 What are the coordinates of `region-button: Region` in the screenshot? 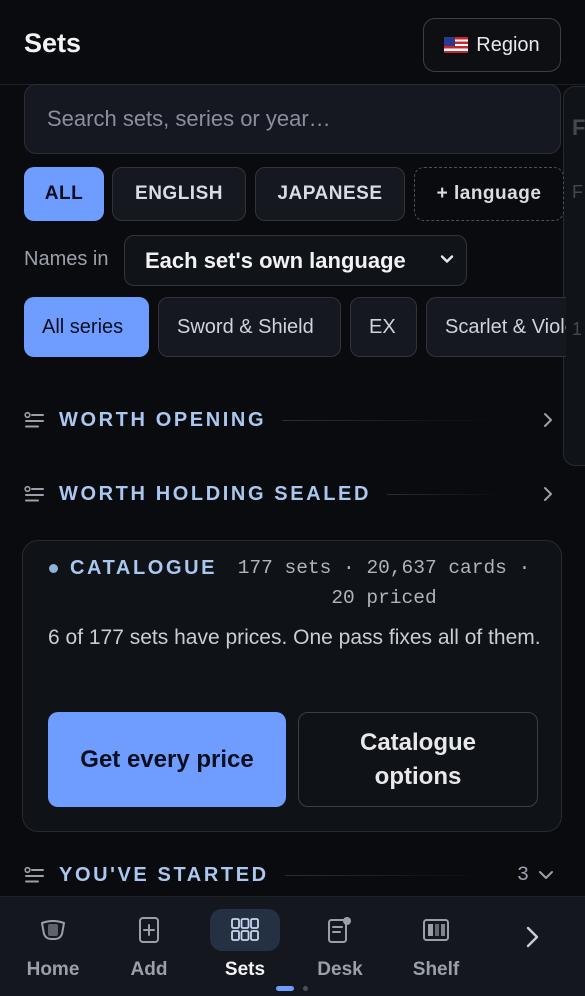 It's located at (492, 45).